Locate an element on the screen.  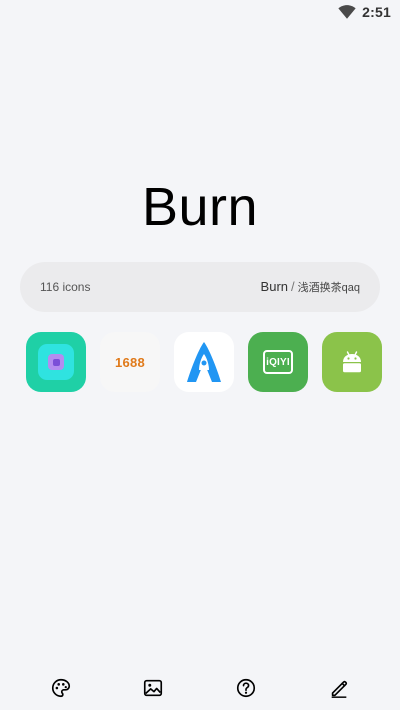
teal-app-icon is located at coordinates (56, 362).